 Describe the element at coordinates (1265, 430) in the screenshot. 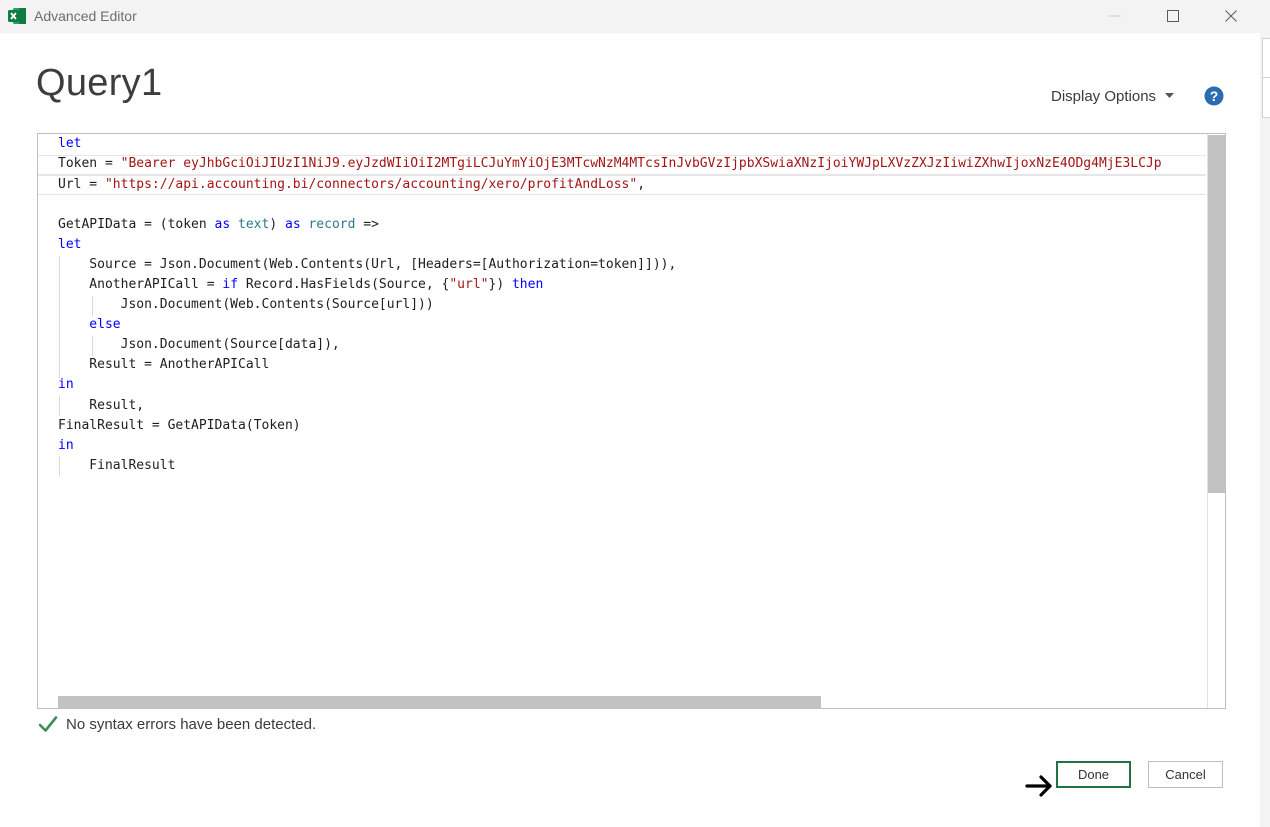

I see `window-edge` at that location.